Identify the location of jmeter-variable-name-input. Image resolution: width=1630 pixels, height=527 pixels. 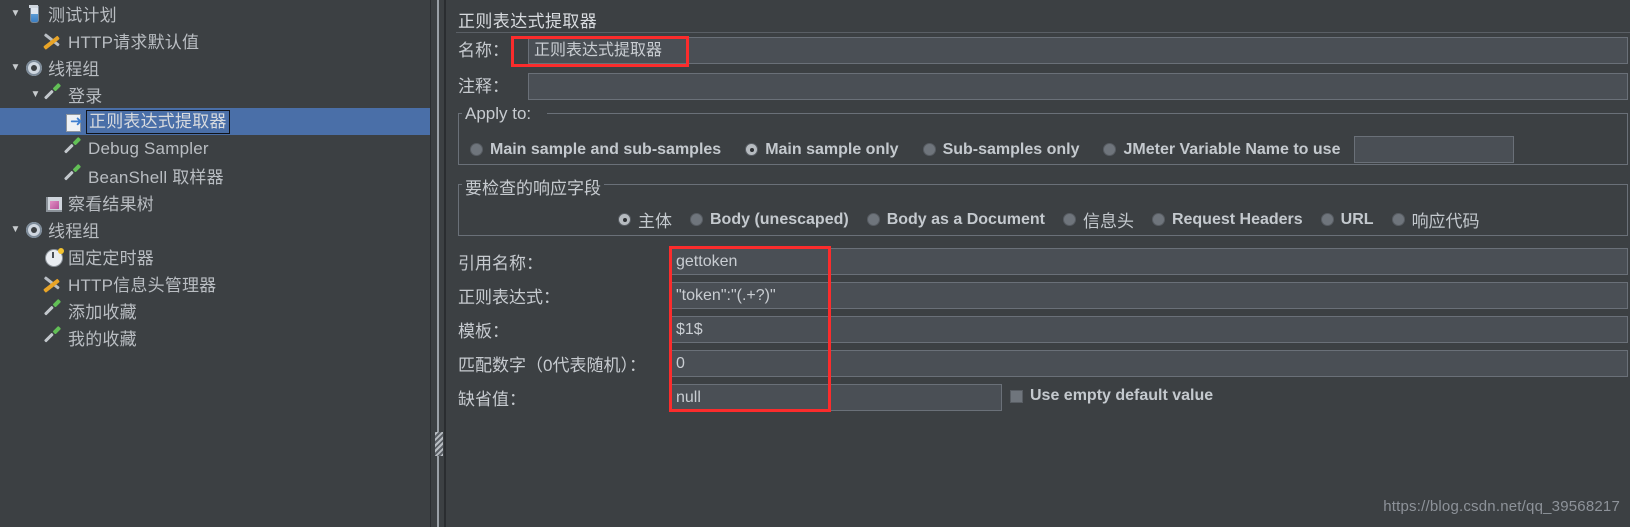
(1434, 149).